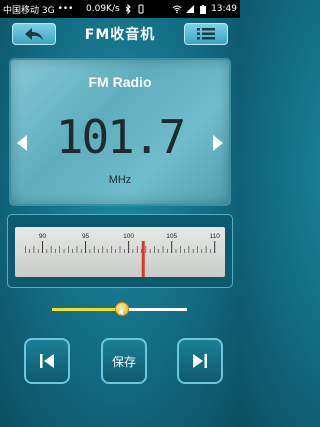  I want to click on previous-station-button, so click(47, 361).